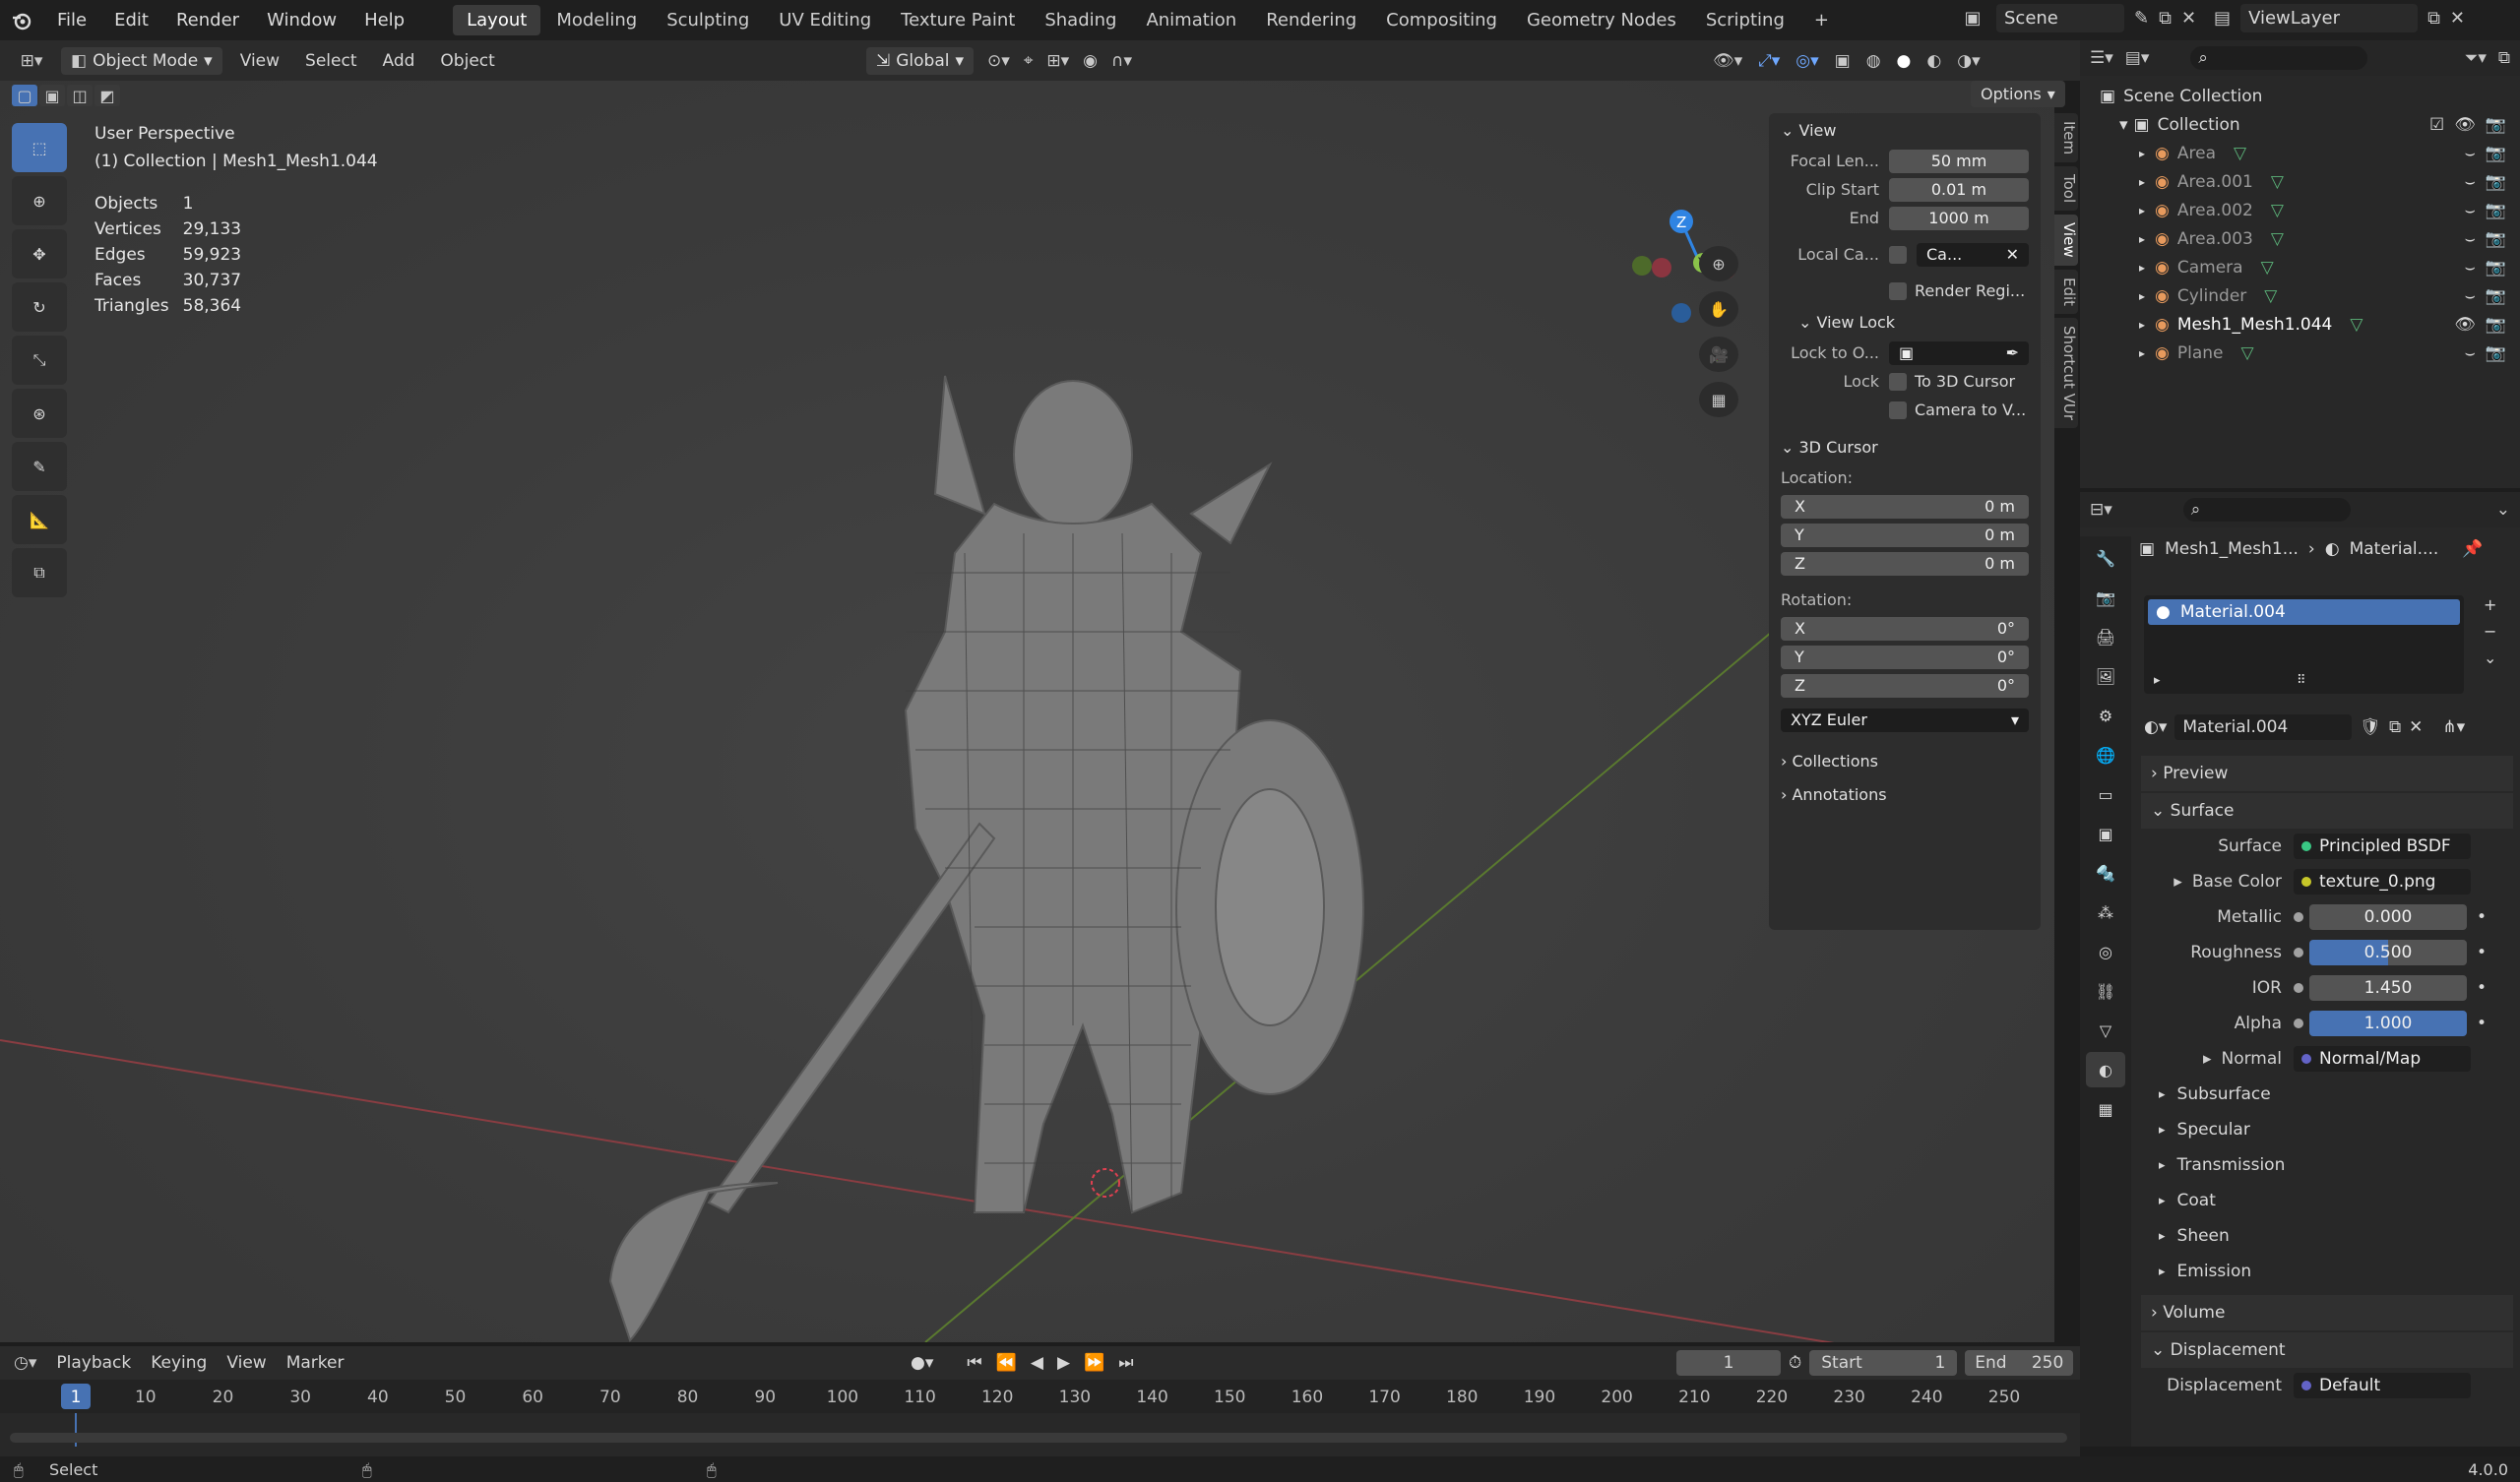  I want to click on cursor-tool-icon: ⊕, so click(39, 200).